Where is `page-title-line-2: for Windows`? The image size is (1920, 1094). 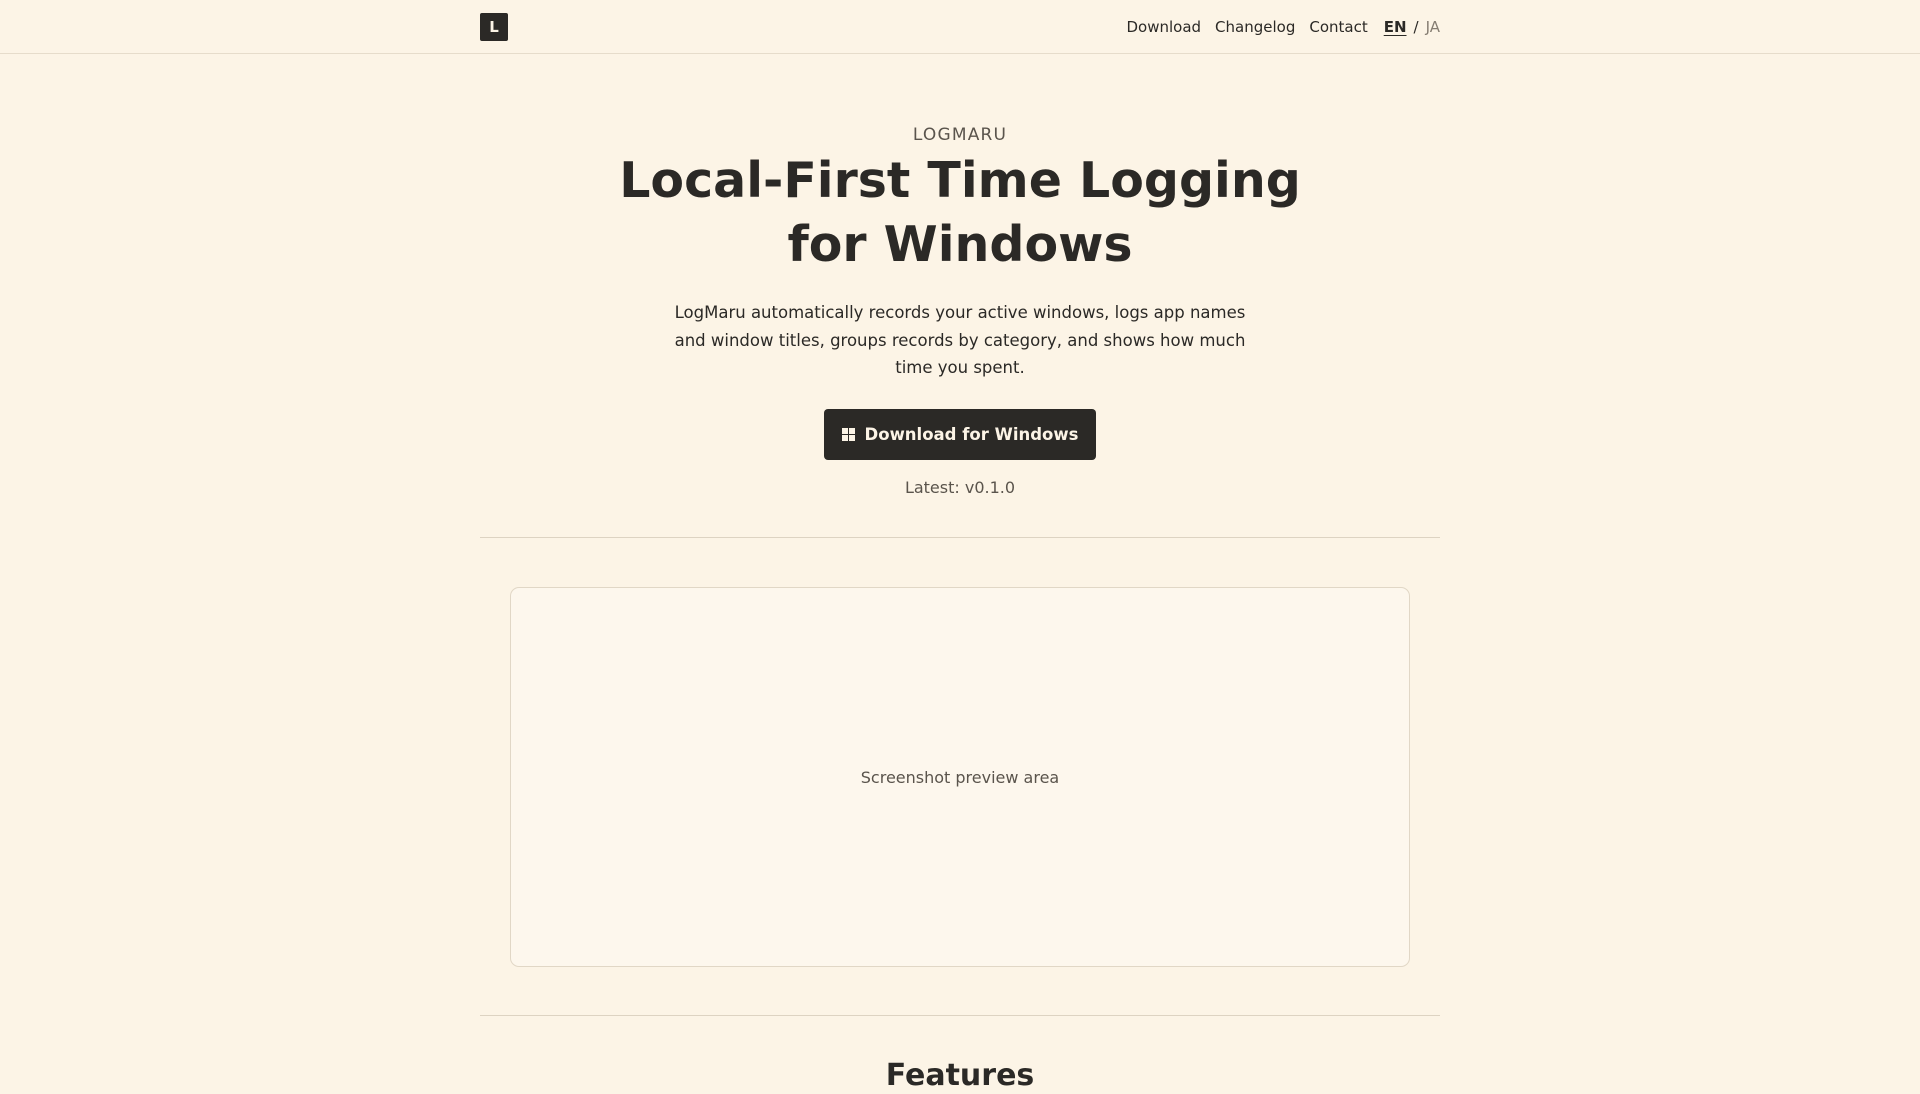 page-title-line-2: for Windows is located at coordinates (960, 244).